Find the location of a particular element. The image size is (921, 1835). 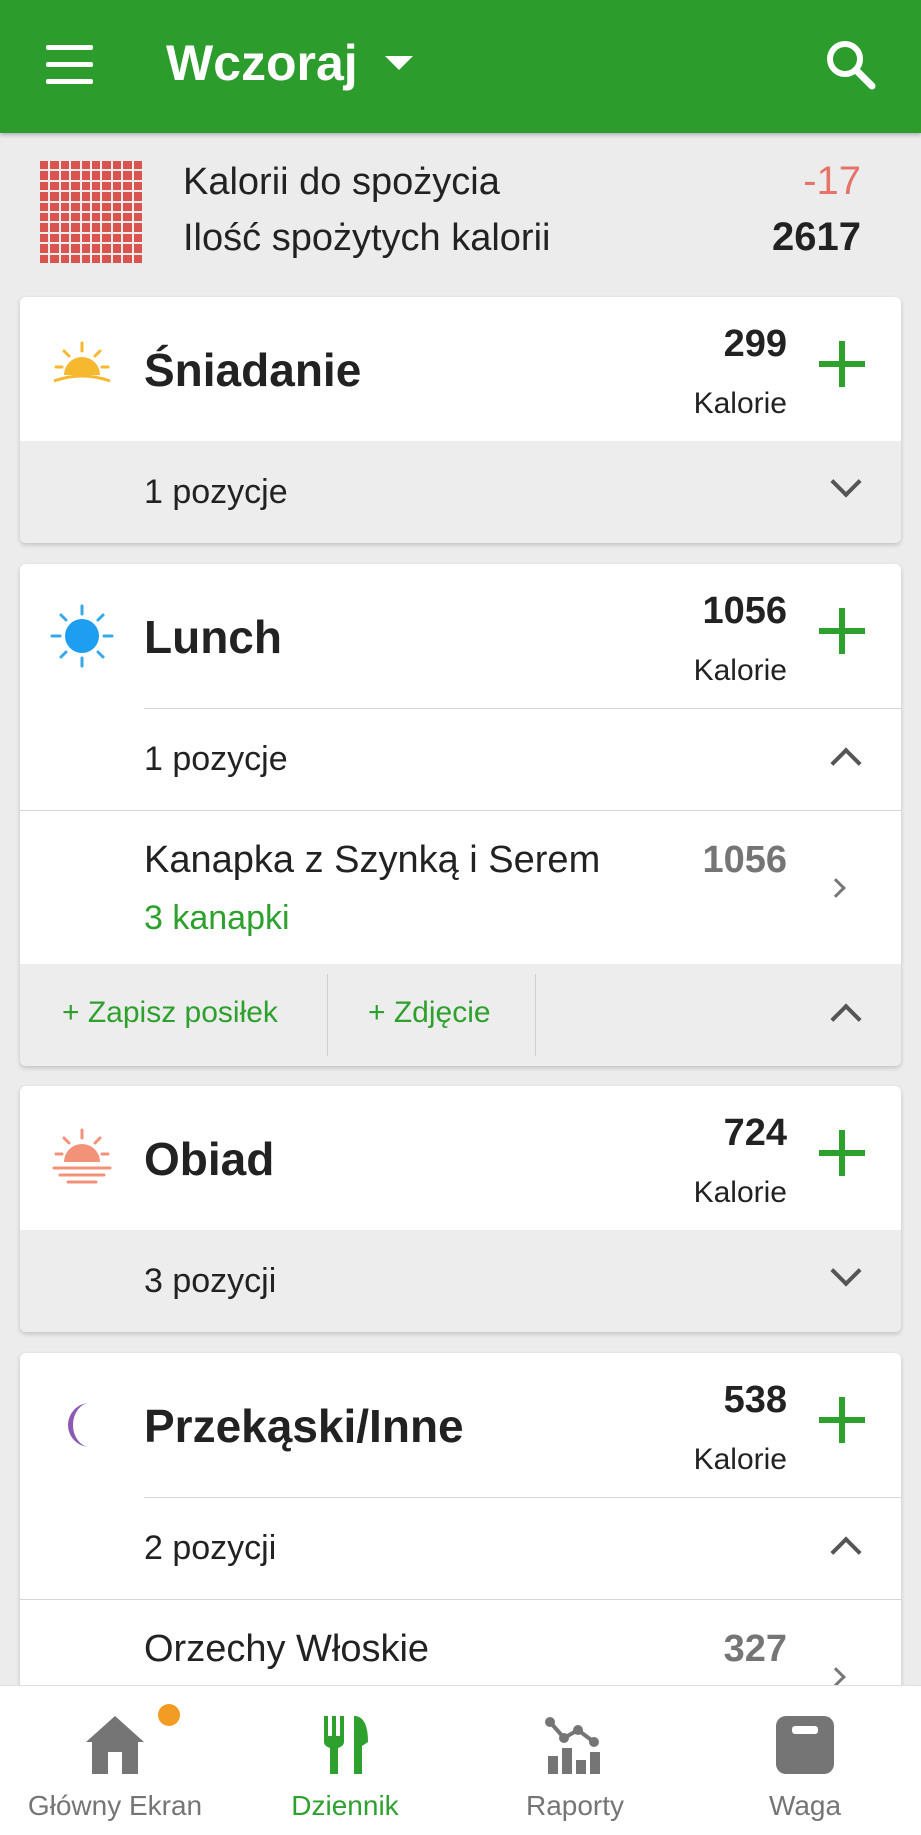

nav-home: Główny Ekran is located at coordinates (115, 1760).